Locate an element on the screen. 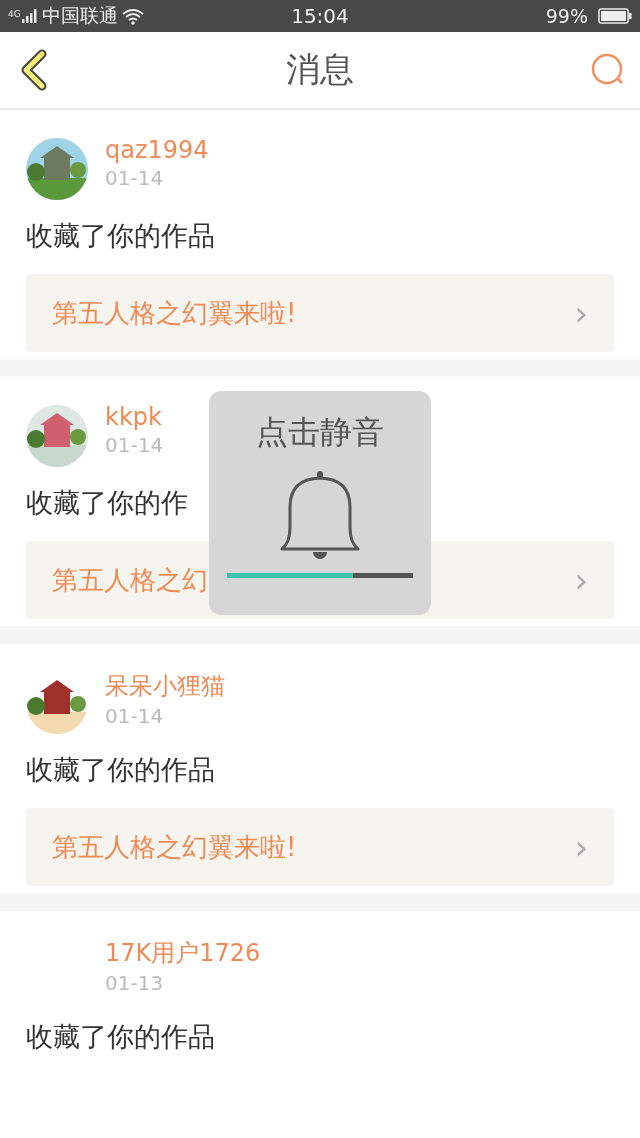  page-title: 消息 is located at coordinates (320, 69).